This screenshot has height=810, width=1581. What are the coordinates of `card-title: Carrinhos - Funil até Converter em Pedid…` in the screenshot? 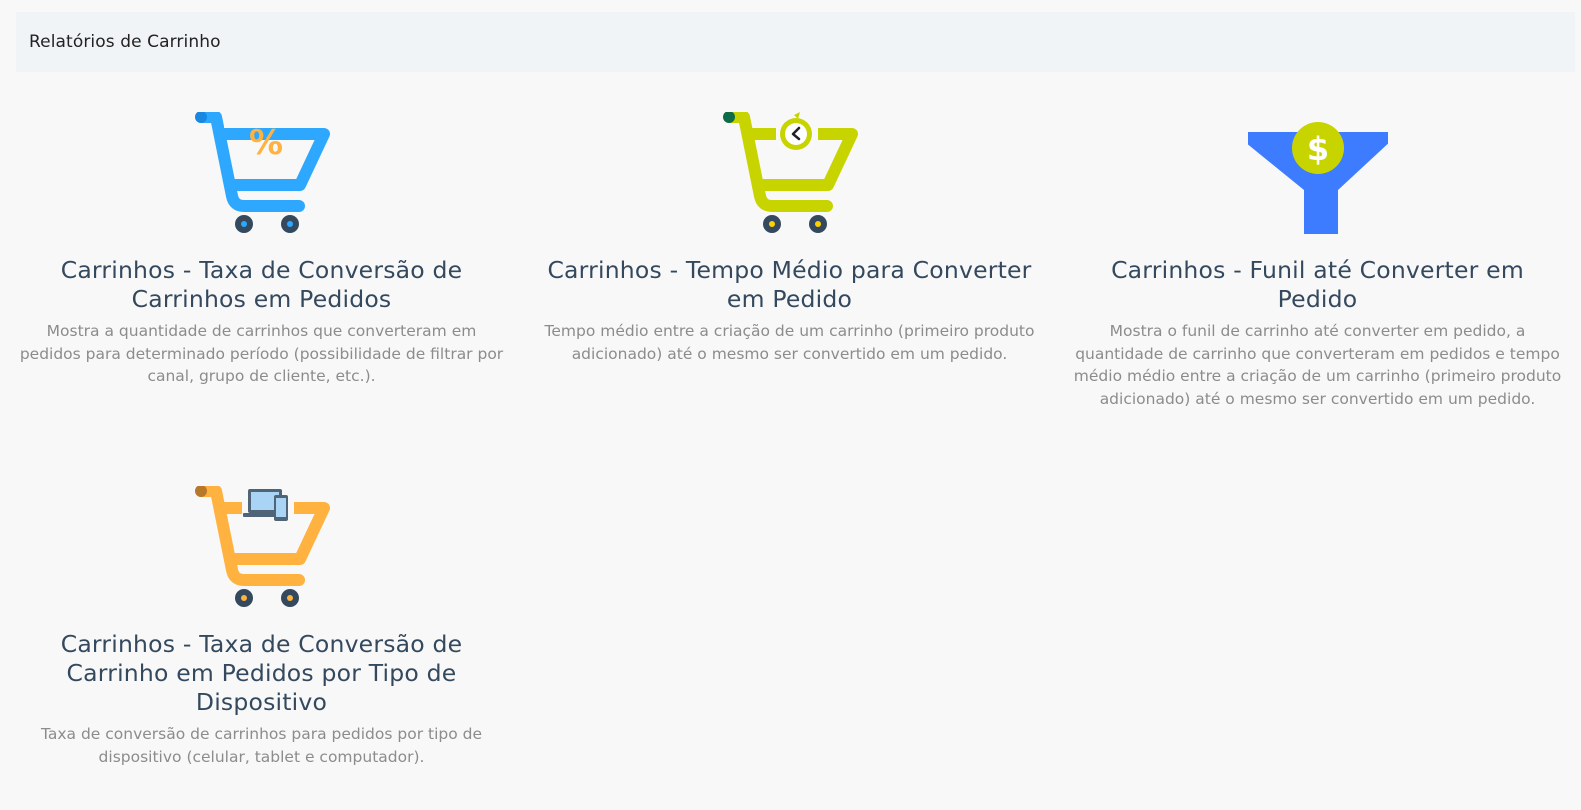 It's located at (1317, 285).